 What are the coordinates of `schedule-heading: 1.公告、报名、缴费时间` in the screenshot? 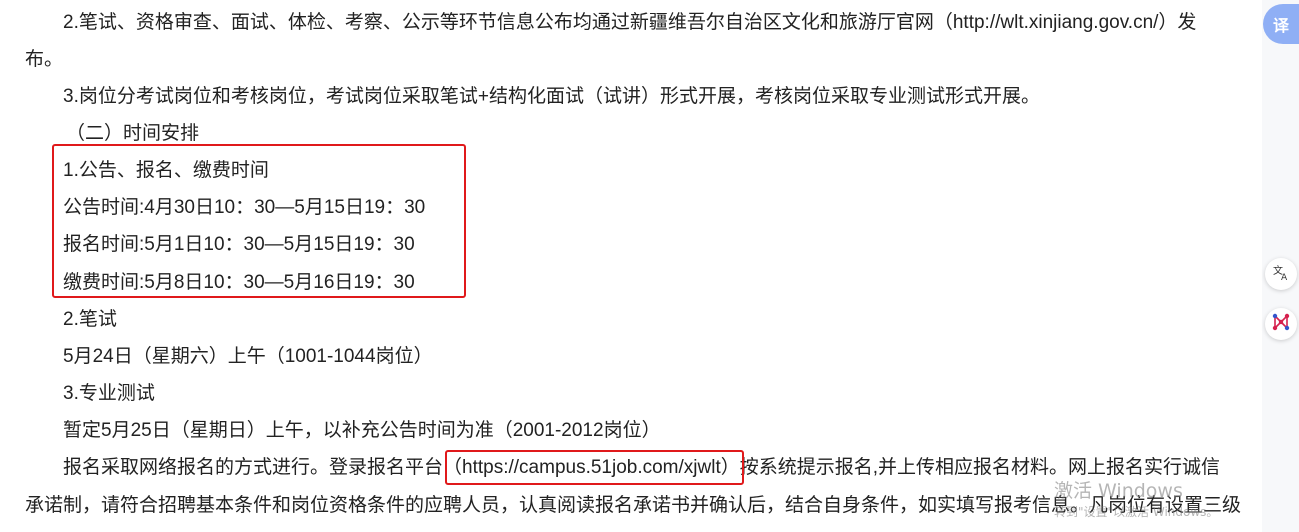 It's located at (166, 170).